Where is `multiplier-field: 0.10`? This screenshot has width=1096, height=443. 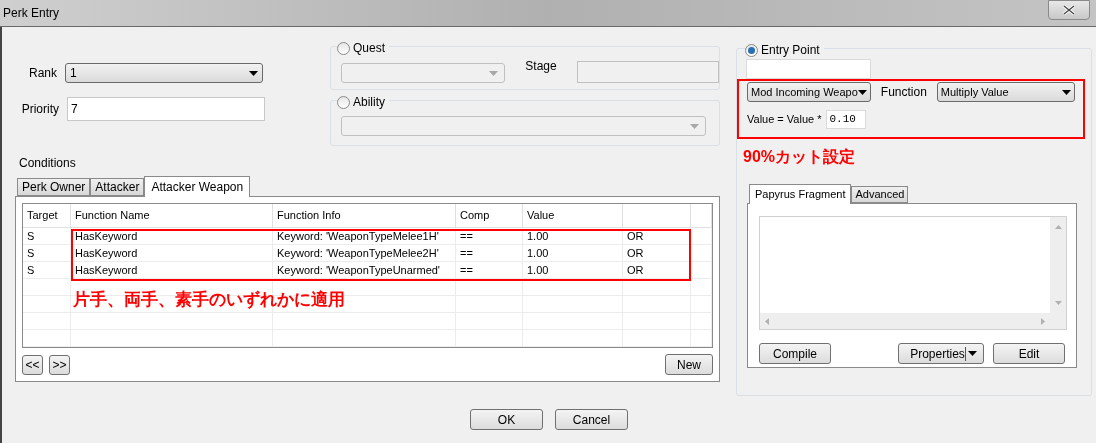 multiplier-field: 0.10 is located at coordinates (845, 119).